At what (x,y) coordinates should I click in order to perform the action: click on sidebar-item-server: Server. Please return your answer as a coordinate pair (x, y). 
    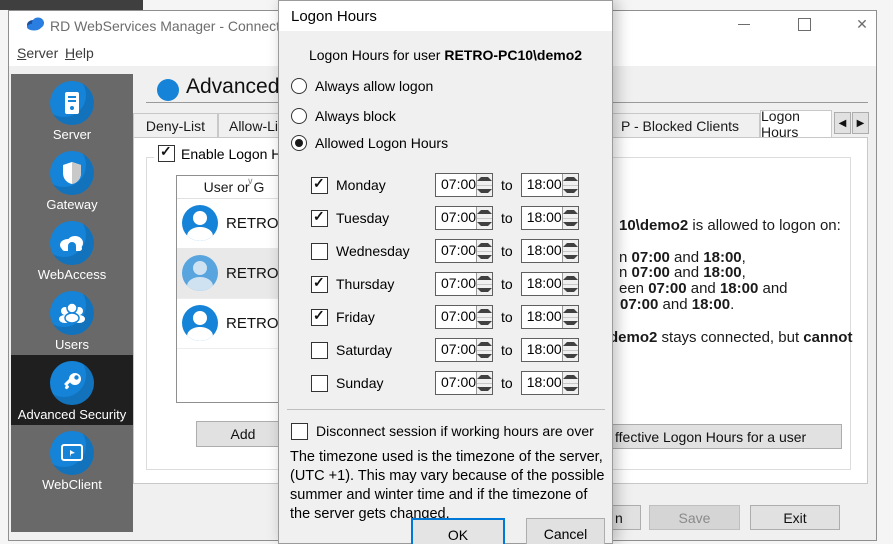
    Looking at the image, I should click on (72, 110).